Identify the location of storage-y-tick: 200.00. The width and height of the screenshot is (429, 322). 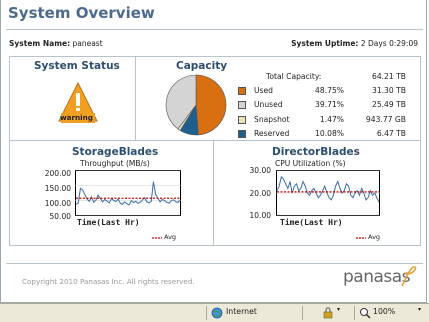
(57, 173).